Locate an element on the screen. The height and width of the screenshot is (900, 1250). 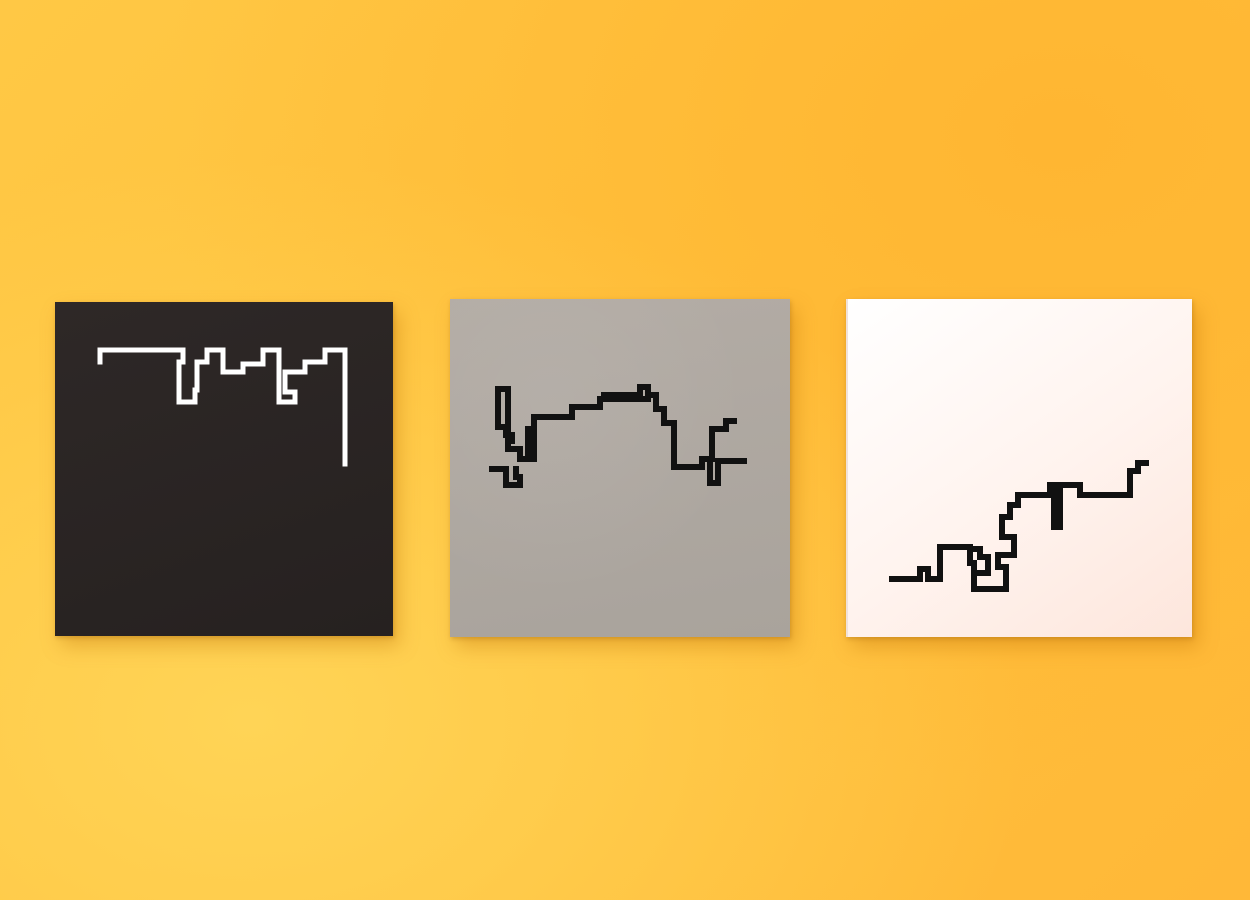
grey-card is located at coordinates (620, 468).